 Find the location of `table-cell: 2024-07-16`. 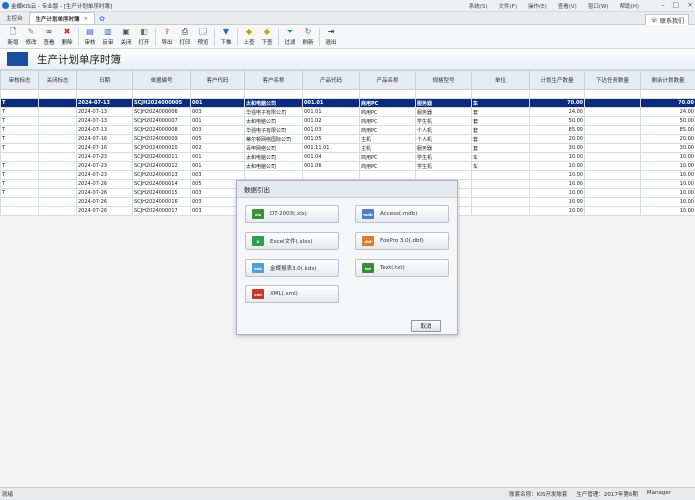

table-cell: 2024-07-16 is located at coordinates (104, 148).